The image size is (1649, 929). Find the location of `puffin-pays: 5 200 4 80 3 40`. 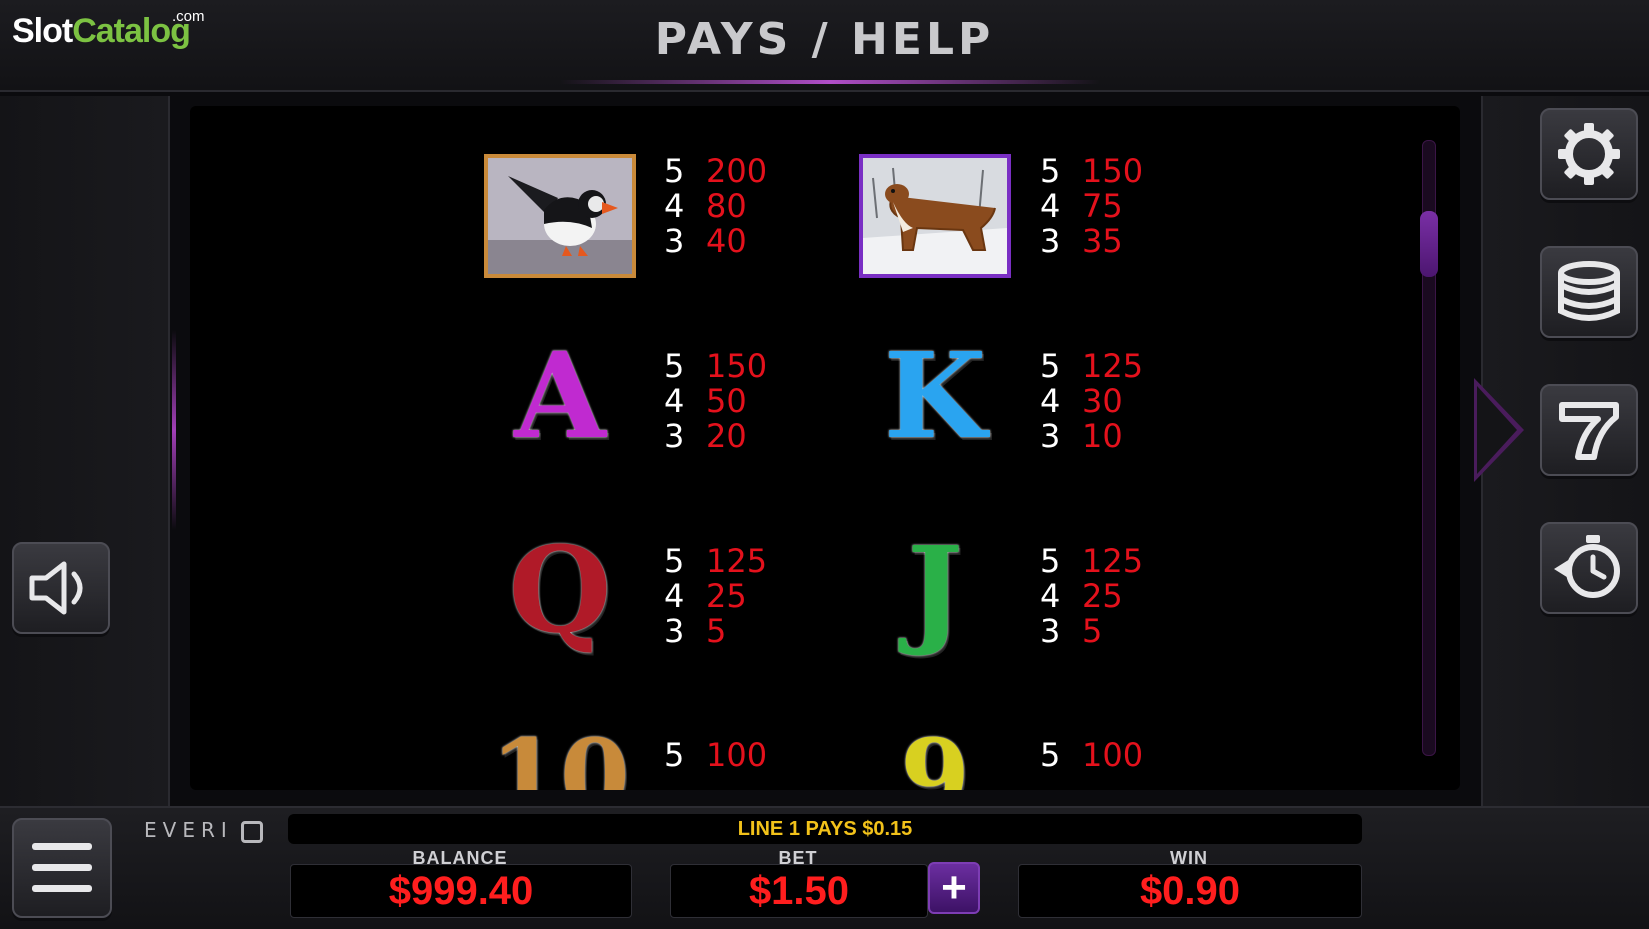

puffin-pays: 5 200 4 80 3 40 is located at coordinates (715, 206).